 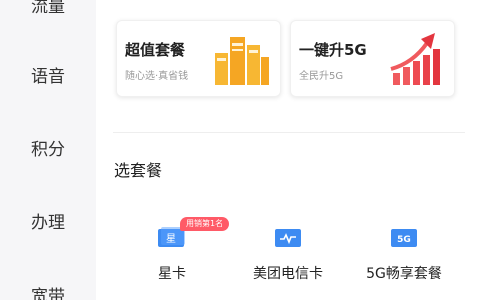 What do you see at coordinates (155, 50) in the screenshot?
I see `value-package-title: 超值套餐` at bounding box center [155, 50].